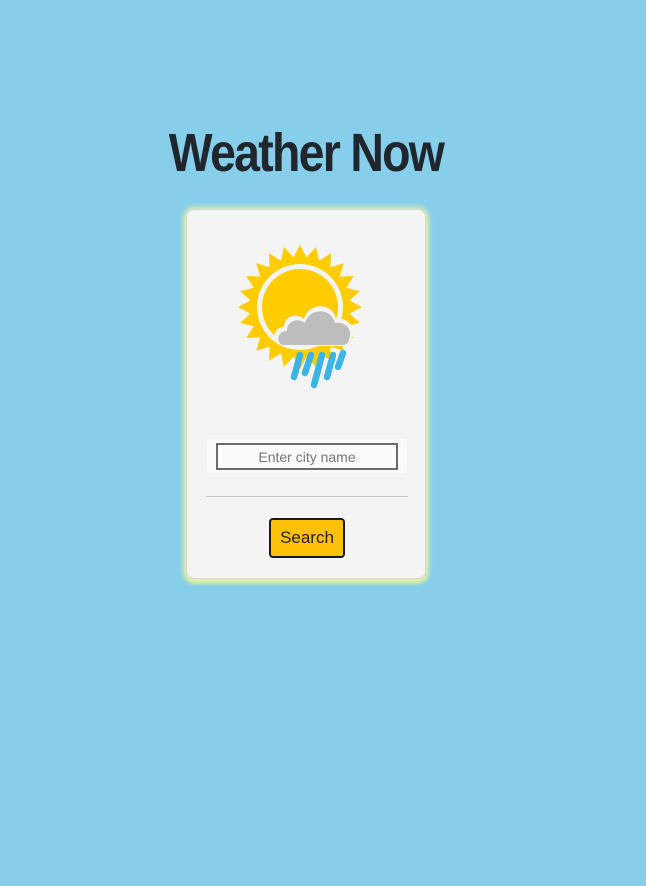 The image size is (646, 886). I want to click on search-button: Search, so click(307, 538).